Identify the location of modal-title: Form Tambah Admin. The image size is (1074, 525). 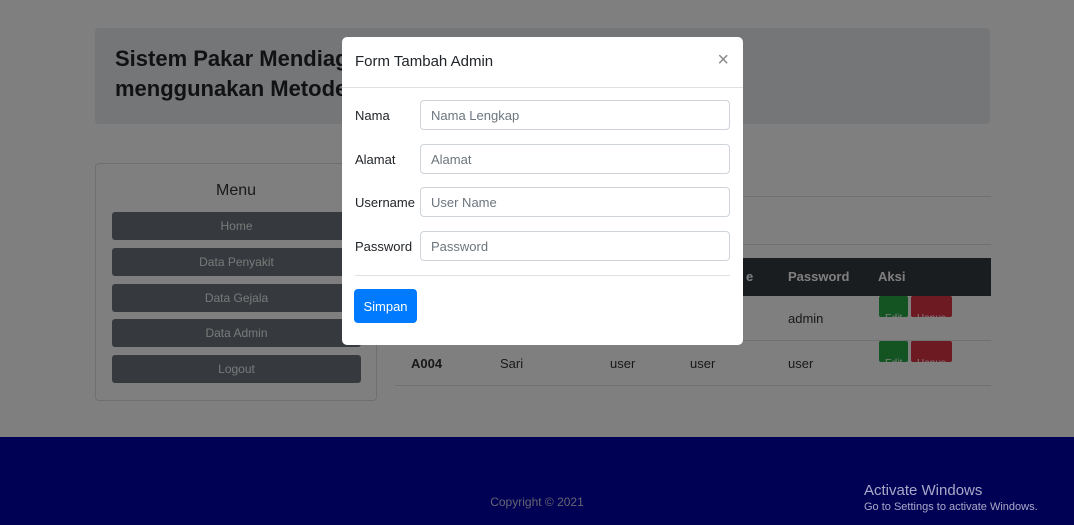
(424, 61).